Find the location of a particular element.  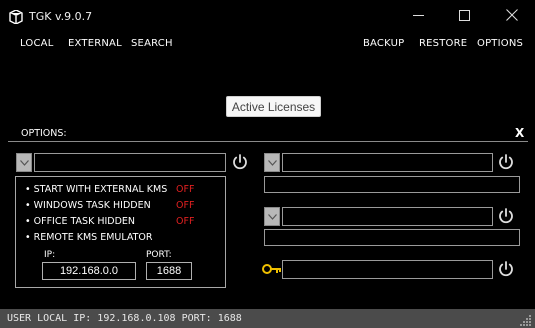

minimize-button is located at coordinates (418, 15).